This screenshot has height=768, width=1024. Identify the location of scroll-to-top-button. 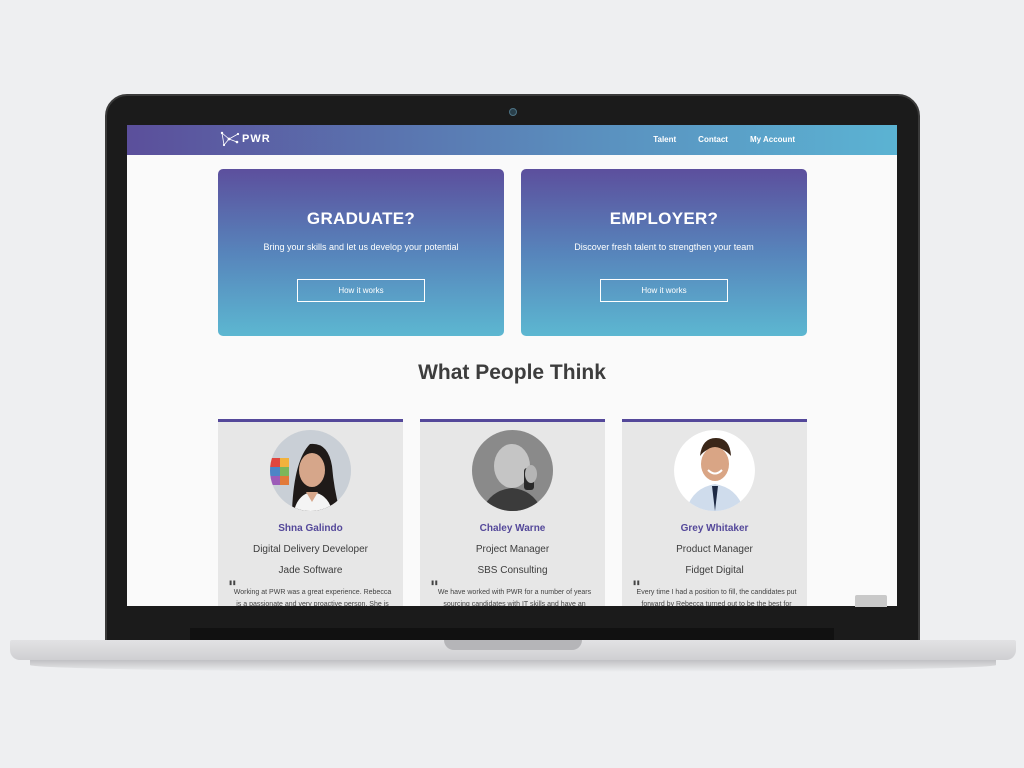
(871, 601).